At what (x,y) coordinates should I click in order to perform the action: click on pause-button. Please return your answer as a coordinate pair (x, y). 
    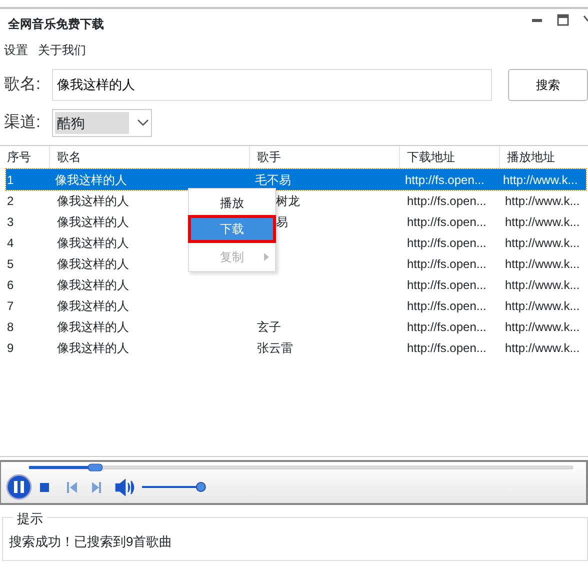
    Looking at the image, I should click on (19, 487).